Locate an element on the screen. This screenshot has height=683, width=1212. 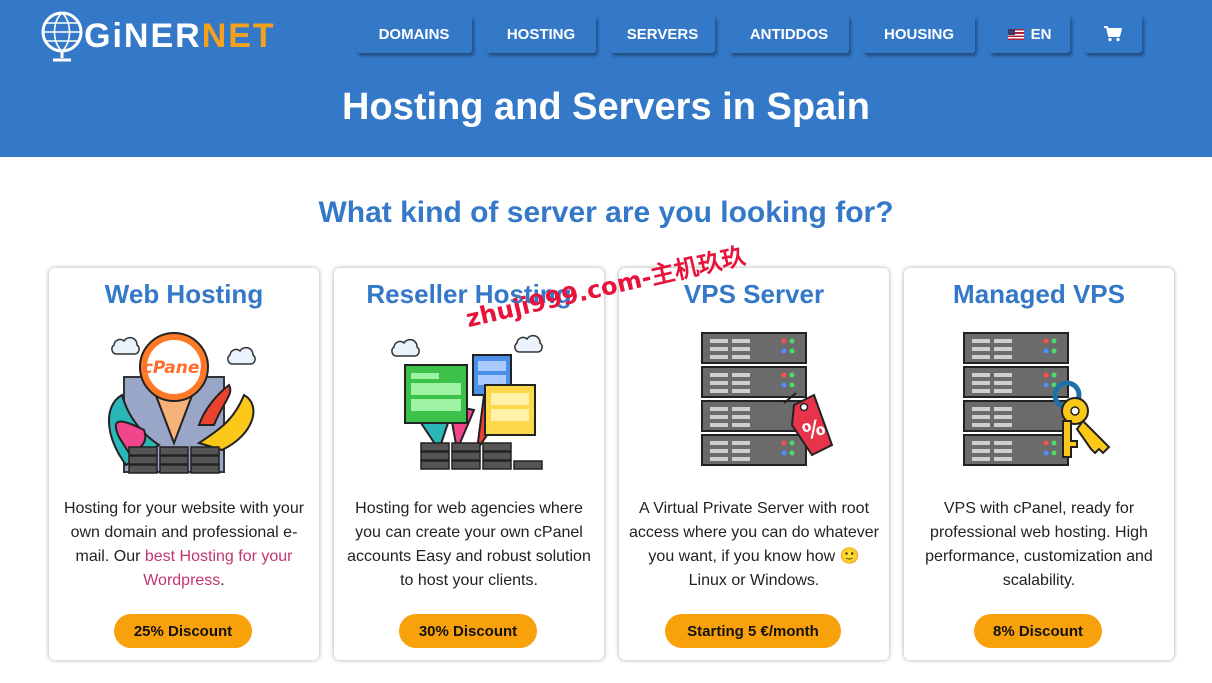
nav-housing: HOUSING is located at coordinates (919, 34).